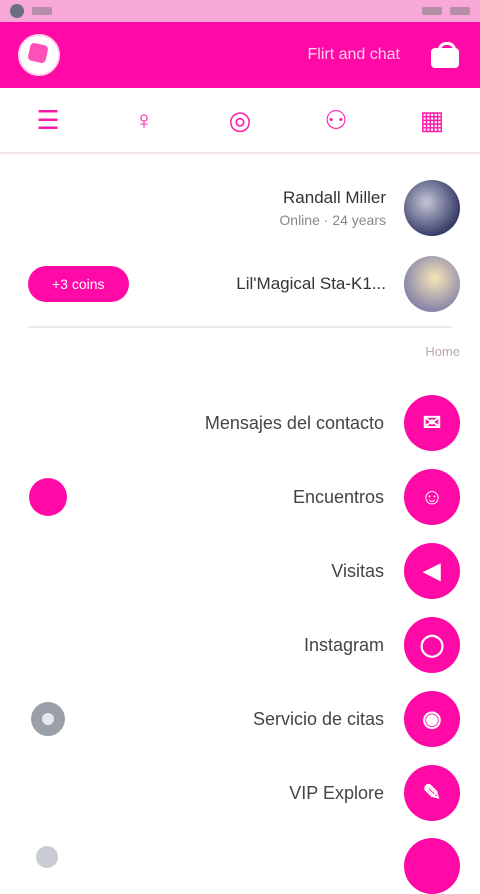 This screenshot has height=894, width=480. What do you see at coordinates (338, 496) in the screenshot?
I see `menu-label: Encuentros` at bounding box center [338, 496].